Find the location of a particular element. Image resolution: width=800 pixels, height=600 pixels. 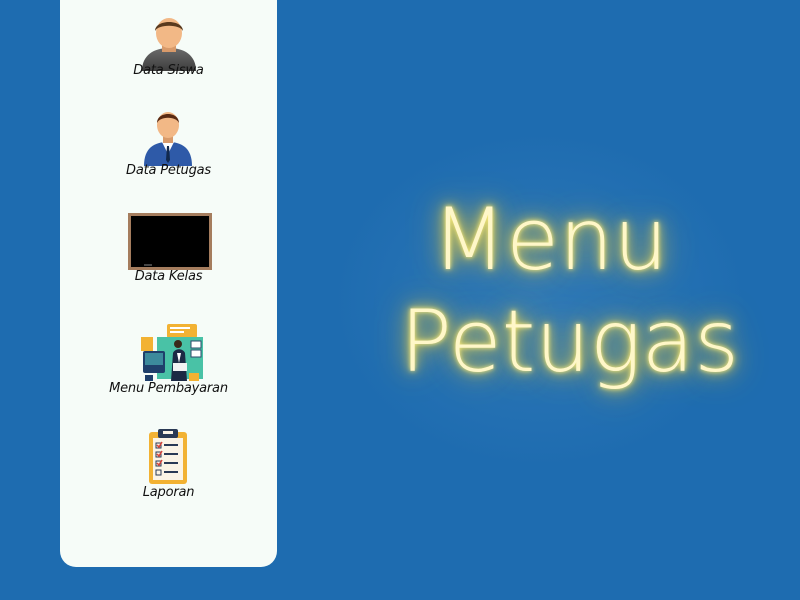

sidebar-item-label: Data Petugas is located at coordinates (168, 170).